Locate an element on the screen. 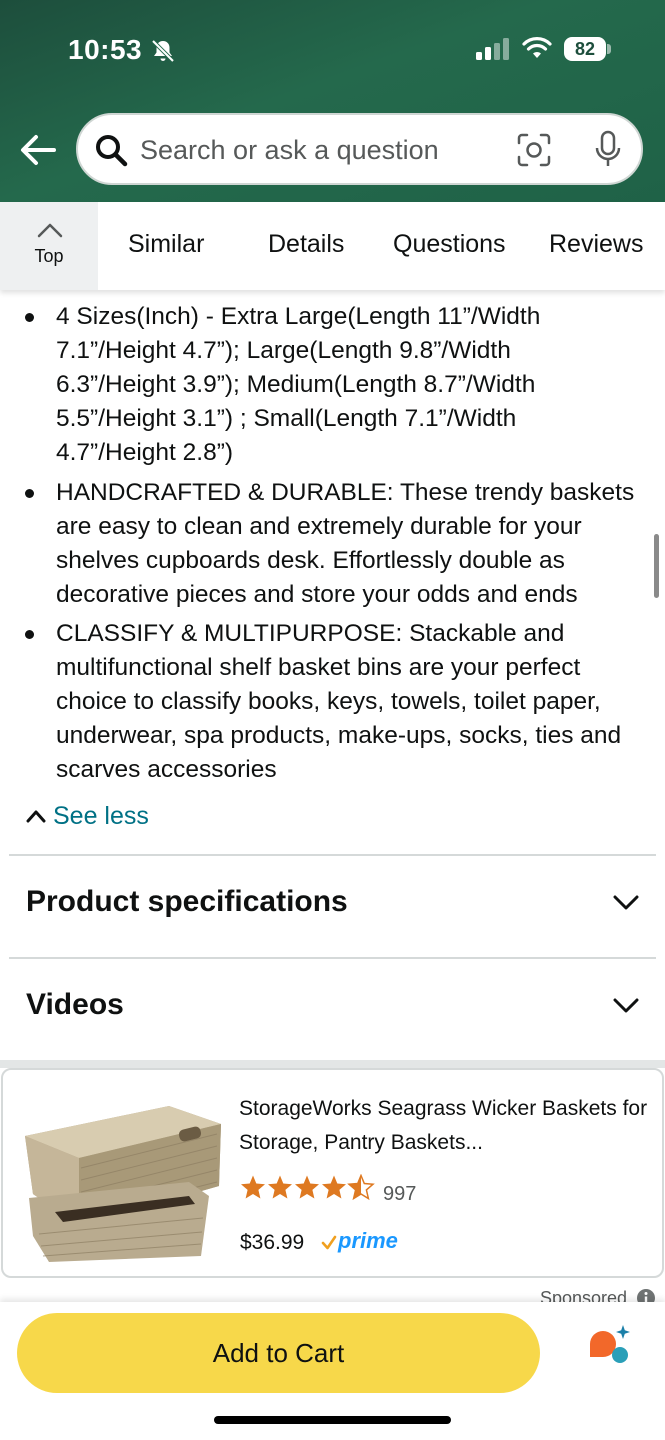 The width and height of the screenshot is (665, 1440). section-tab-bar: Top Similar Details Questions Reviews is located at coordinates (332, 246).